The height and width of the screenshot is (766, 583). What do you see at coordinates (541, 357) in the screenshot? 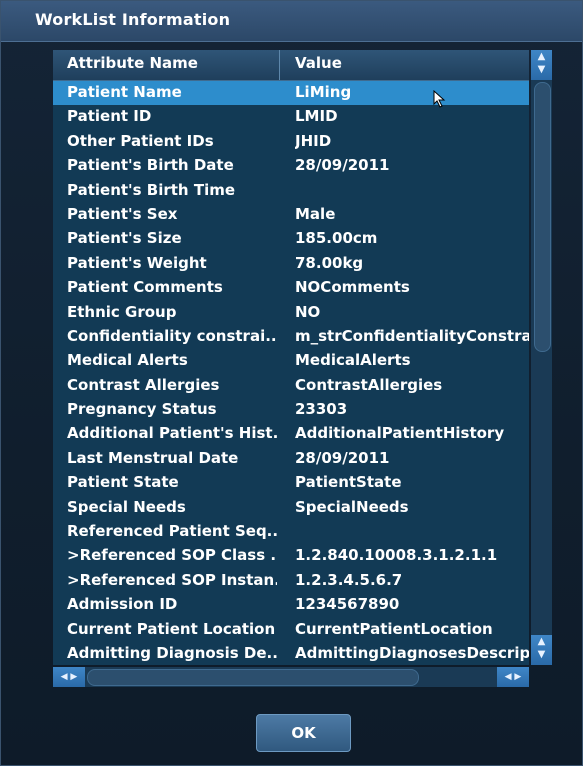
I see `vertical-scrollbar: ▲ ▼ ▲ ▼` at bounding box center [541, 357].